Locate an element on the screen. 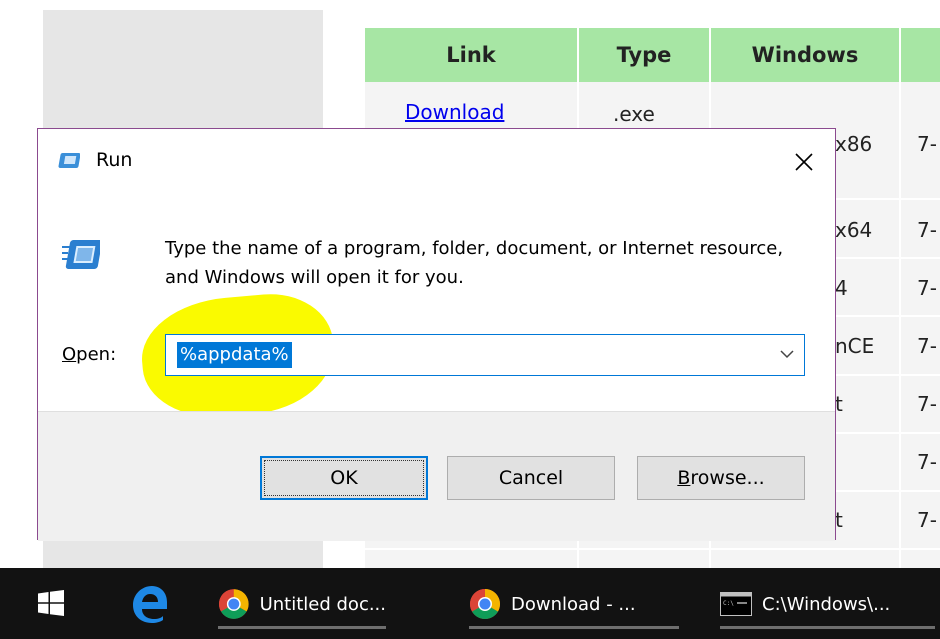  header-size is located at coordinates (920, 55).